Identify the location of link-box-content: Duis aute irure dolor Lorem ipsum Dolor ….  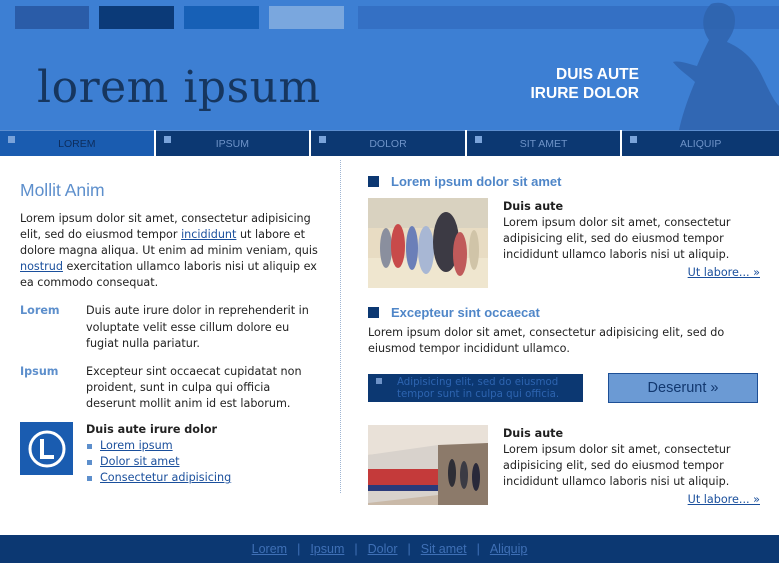
(158, 454).